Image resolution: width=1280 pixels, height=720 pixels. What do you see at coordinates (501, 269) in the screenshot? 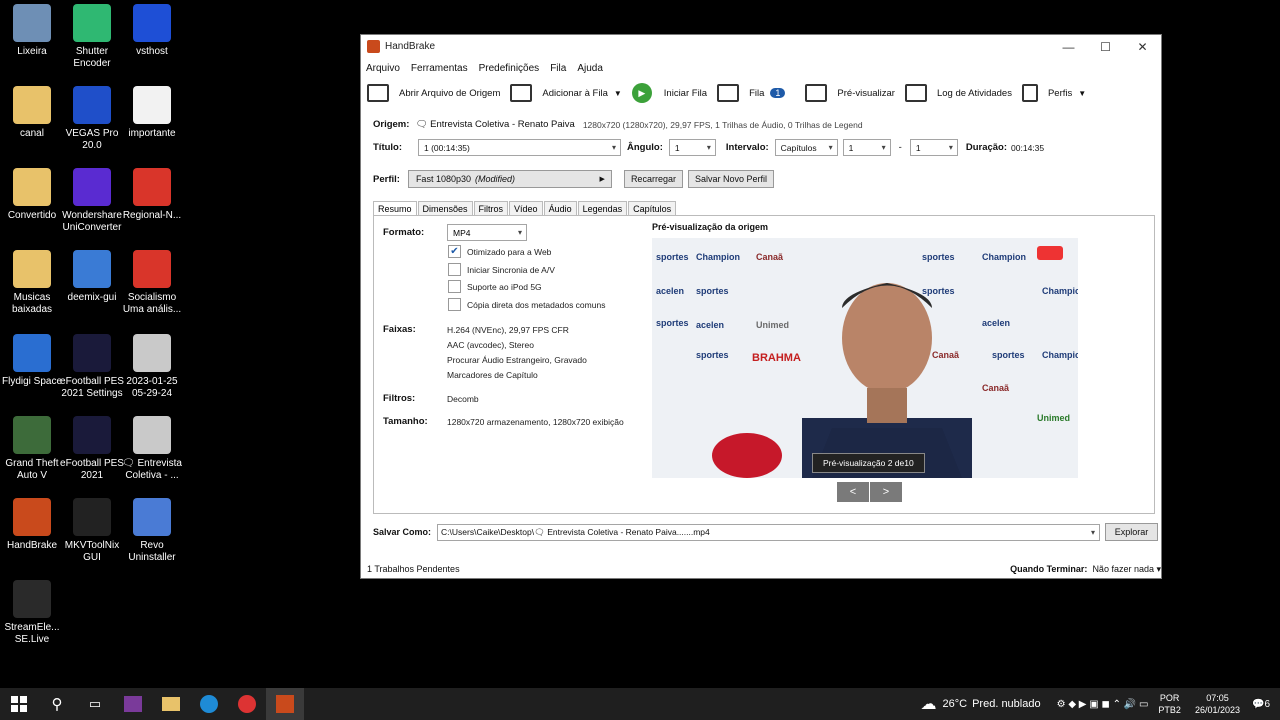
I see `av-sync-checkbox: Iniciar Sincronia de A/V` at bounding box center [501, 269].